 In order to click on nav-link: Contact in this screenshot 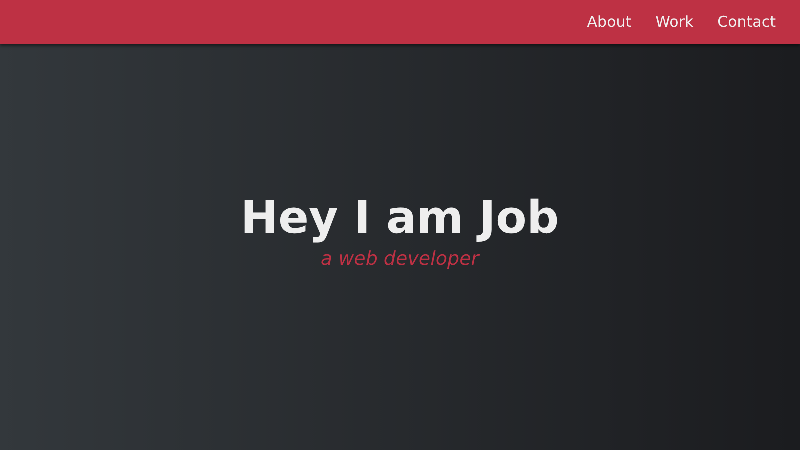, I will do `click(747, 22)`.